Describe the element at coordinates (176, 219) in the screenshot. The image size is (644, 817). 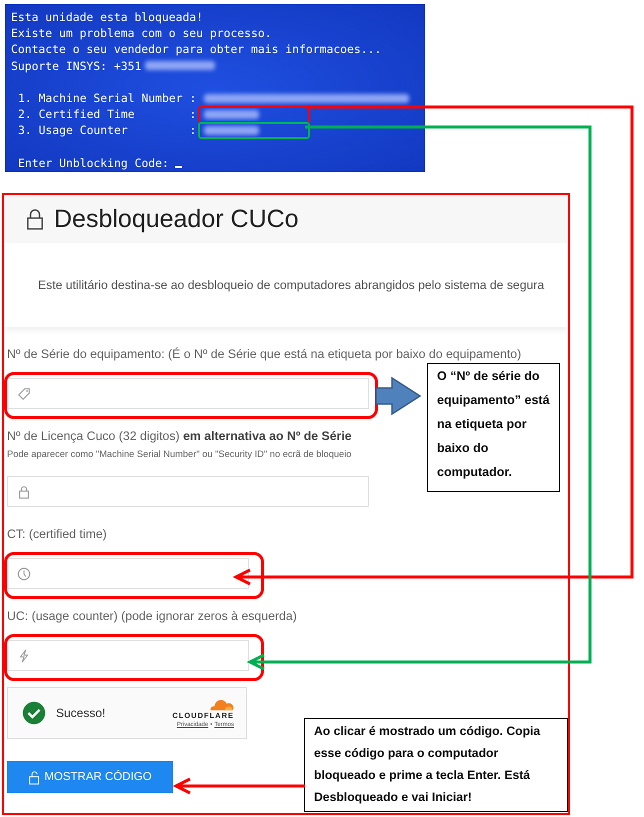
I see `page-title: Desbloqueador CUCo` at that location.